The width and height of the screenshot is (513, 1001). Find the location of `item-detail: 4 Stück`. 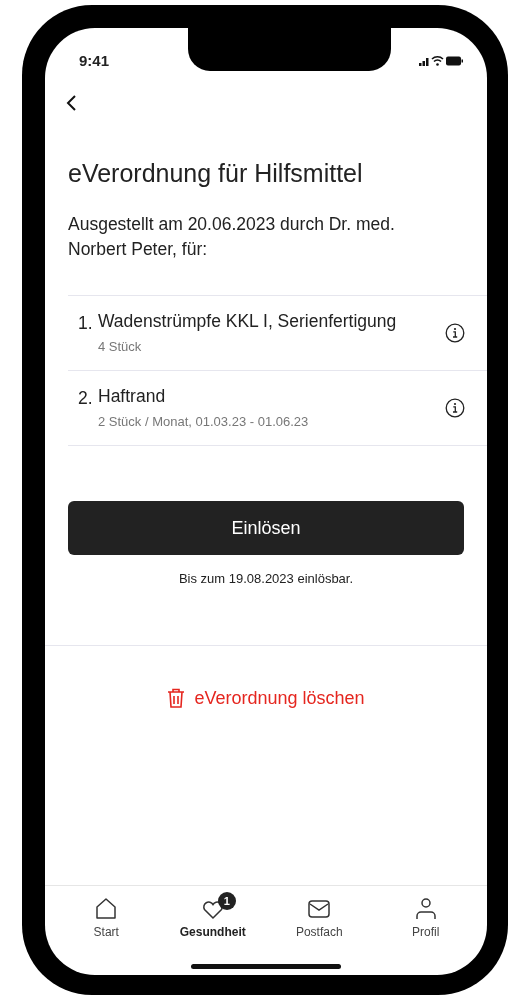

item-detail: 4 Stück is located at coordinates (120, 346).